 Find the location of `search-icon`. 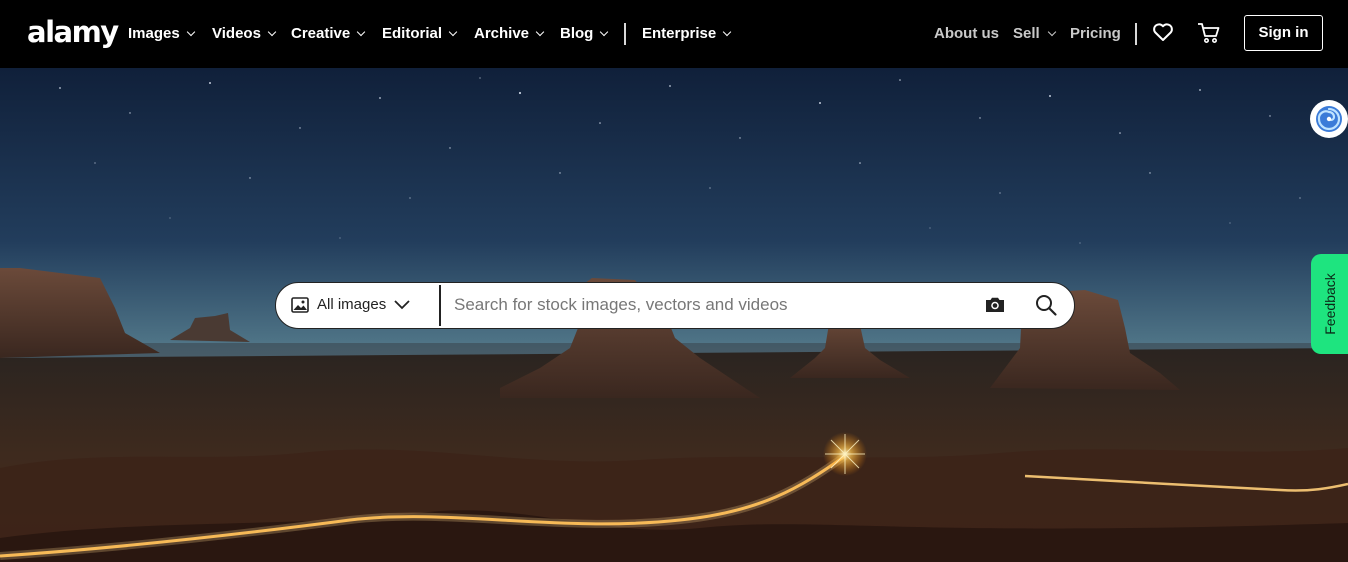

search-icon is located at coordinates (1046, 305).